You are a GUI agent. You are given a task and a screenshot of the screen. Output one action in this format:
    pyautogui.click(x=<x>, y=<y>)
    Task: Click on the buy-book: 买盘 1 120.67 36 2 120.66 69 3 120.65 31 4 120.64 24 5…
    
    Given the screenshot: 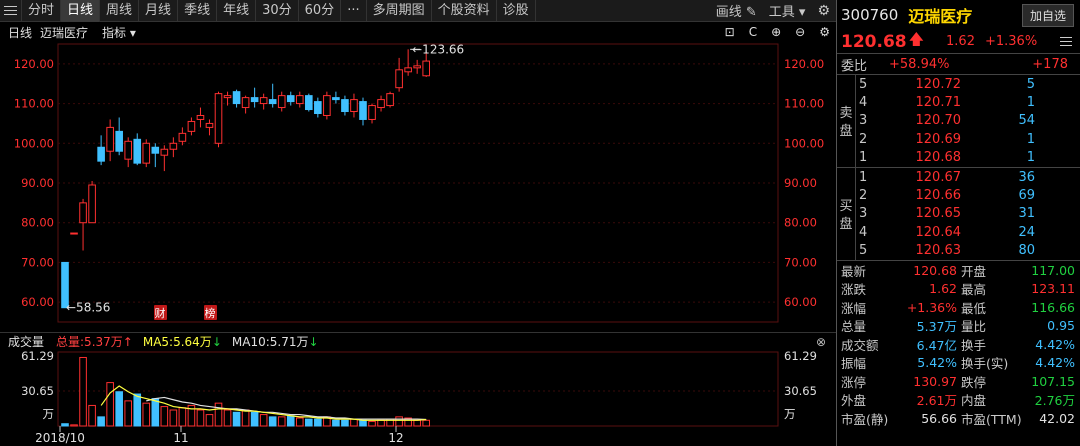 What is the action you would take?
    pyautogui.click(x=958, y=214)
    